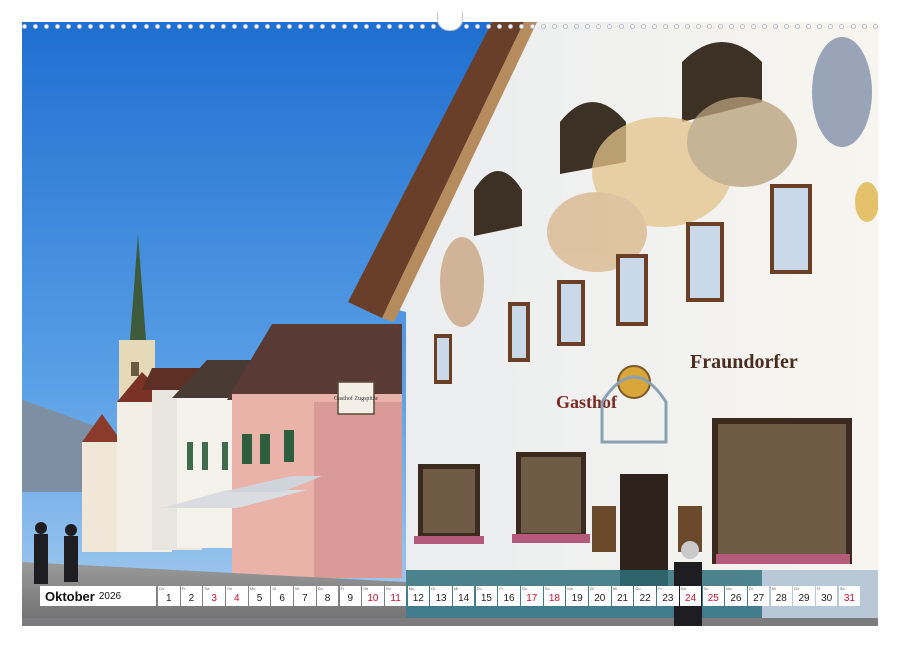 The height and width of the screenshot is (648, 899). I want to click on day-number: 15, so click(486, 598).